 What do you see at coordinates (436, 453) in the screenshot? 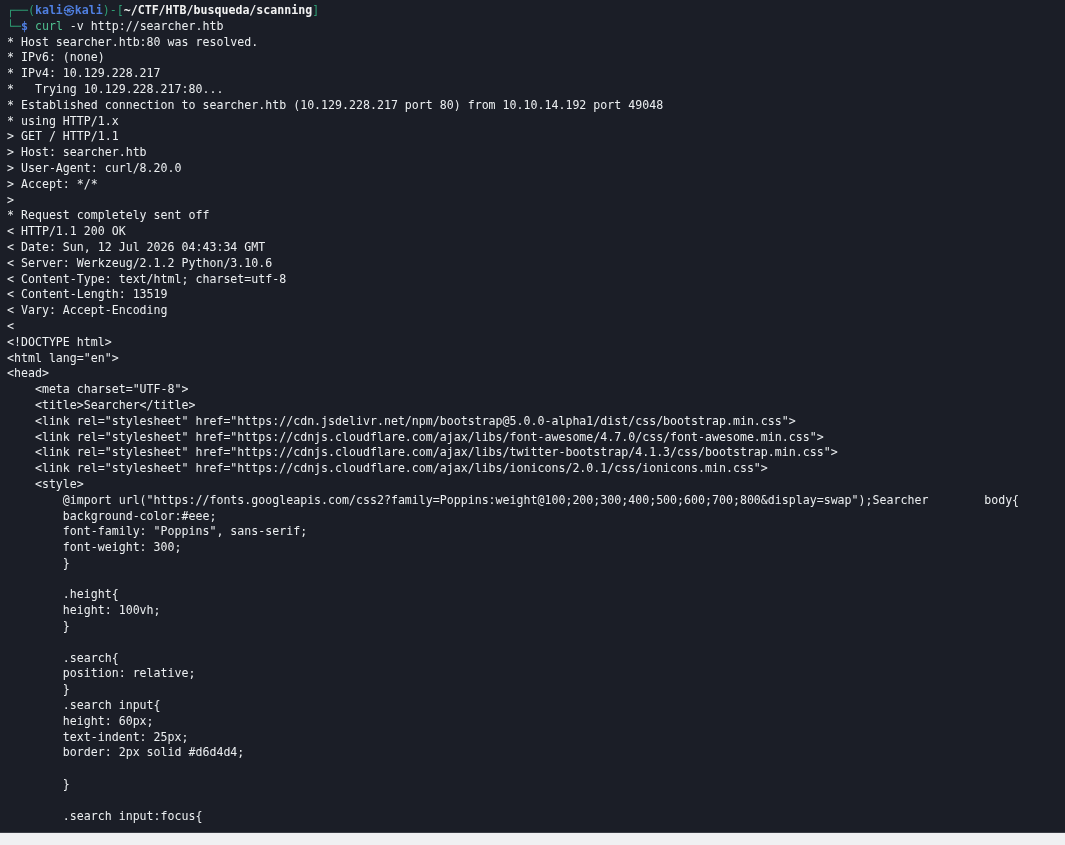
I see `output-line: <link rel="stylesheet" href="https://cdnjs.cloudflare.com/ajax/libs/twitter-bootstrap/4.1.3/css/bootstrap.min.css">` at bounding box center [436, 453].